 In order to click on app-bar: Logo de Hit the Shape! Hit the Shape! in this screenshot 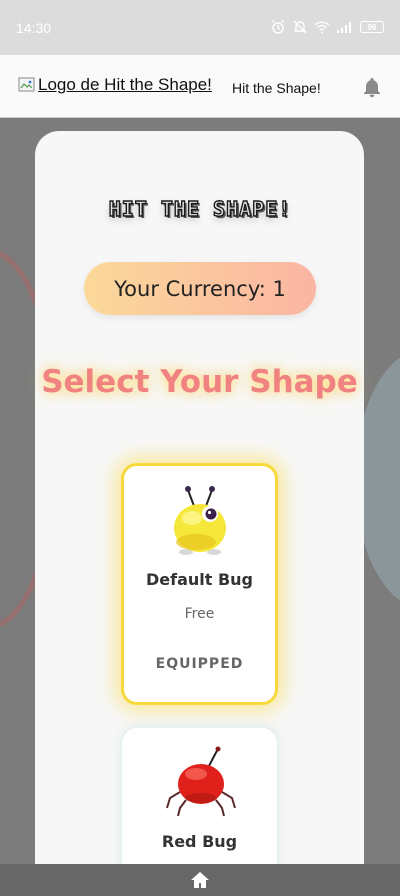, I will do `click(200, 86)`.